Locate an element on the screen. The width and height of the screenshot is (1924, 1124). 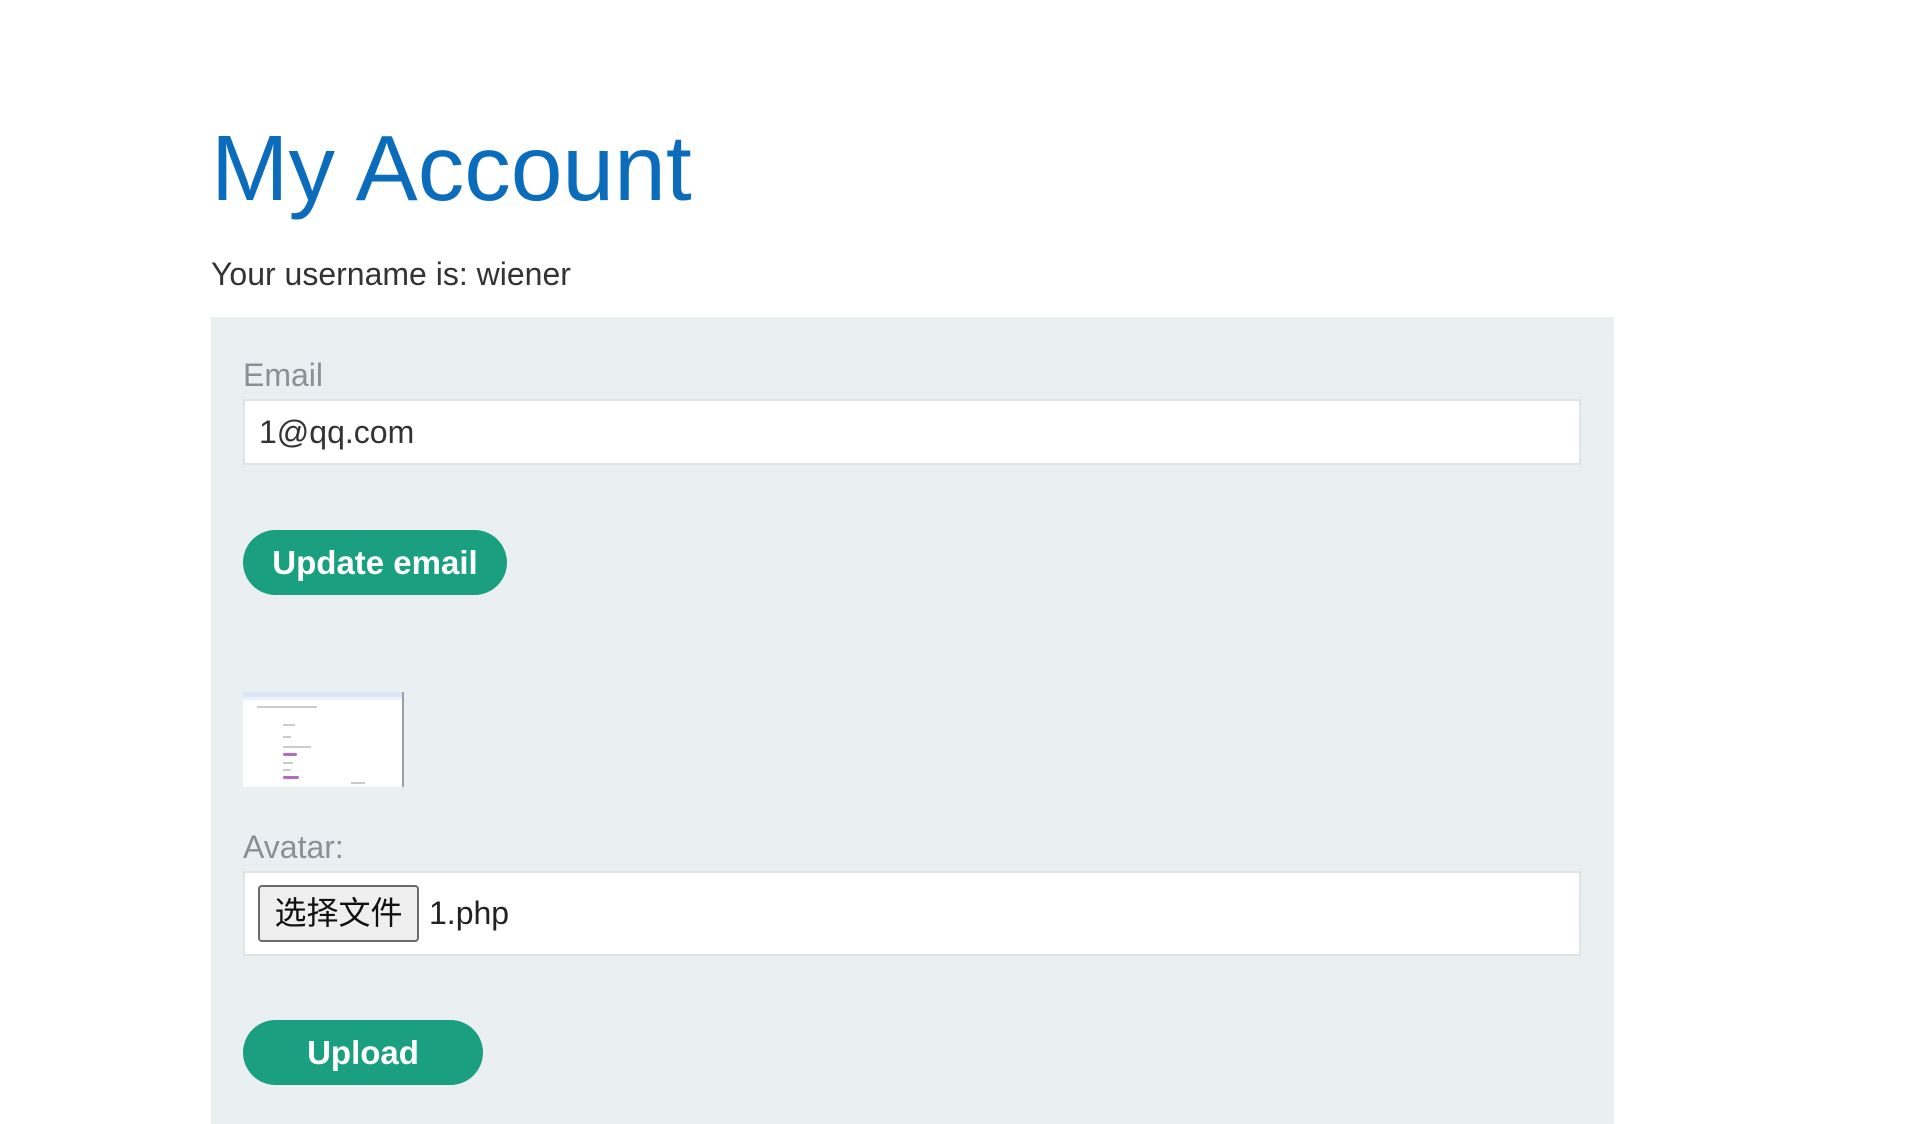
email-label: Email is located at coordinates (283, 375).